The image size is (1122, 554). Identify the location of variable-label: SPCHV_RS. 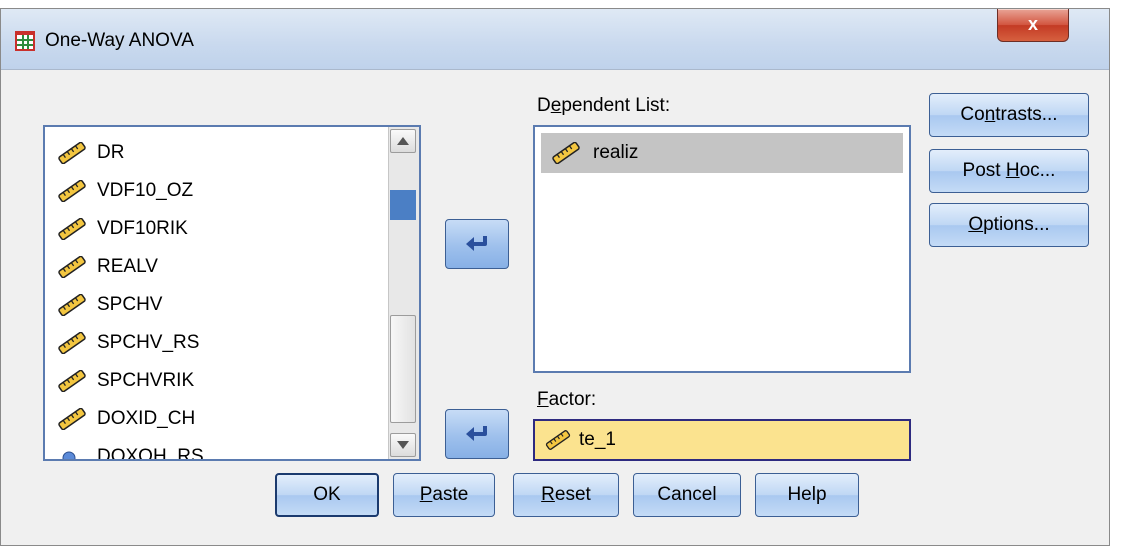
(148, 342).